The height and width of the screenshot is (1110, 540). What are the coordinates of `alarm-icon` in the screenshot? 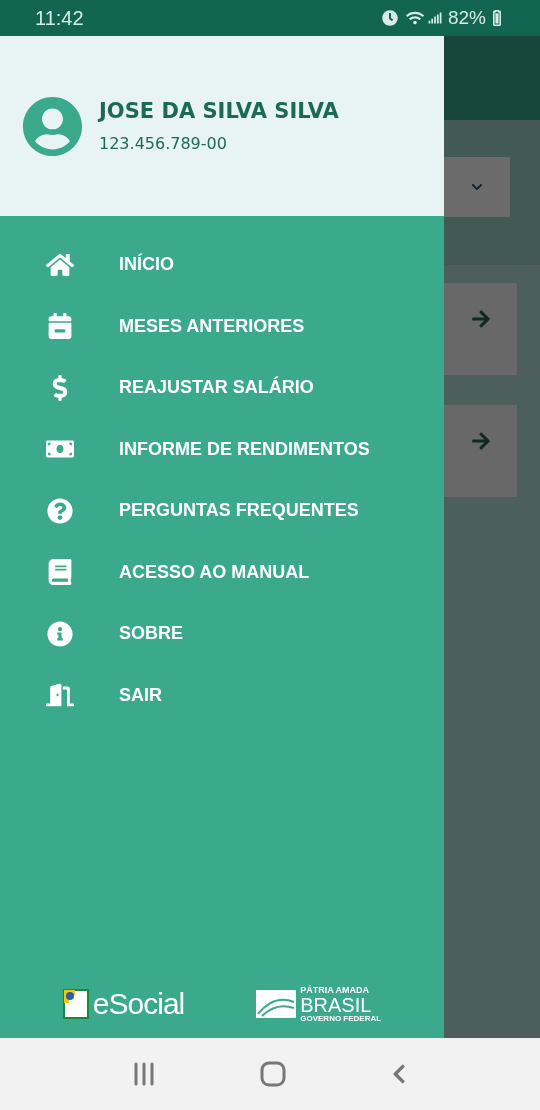 It's located at (389, 18).